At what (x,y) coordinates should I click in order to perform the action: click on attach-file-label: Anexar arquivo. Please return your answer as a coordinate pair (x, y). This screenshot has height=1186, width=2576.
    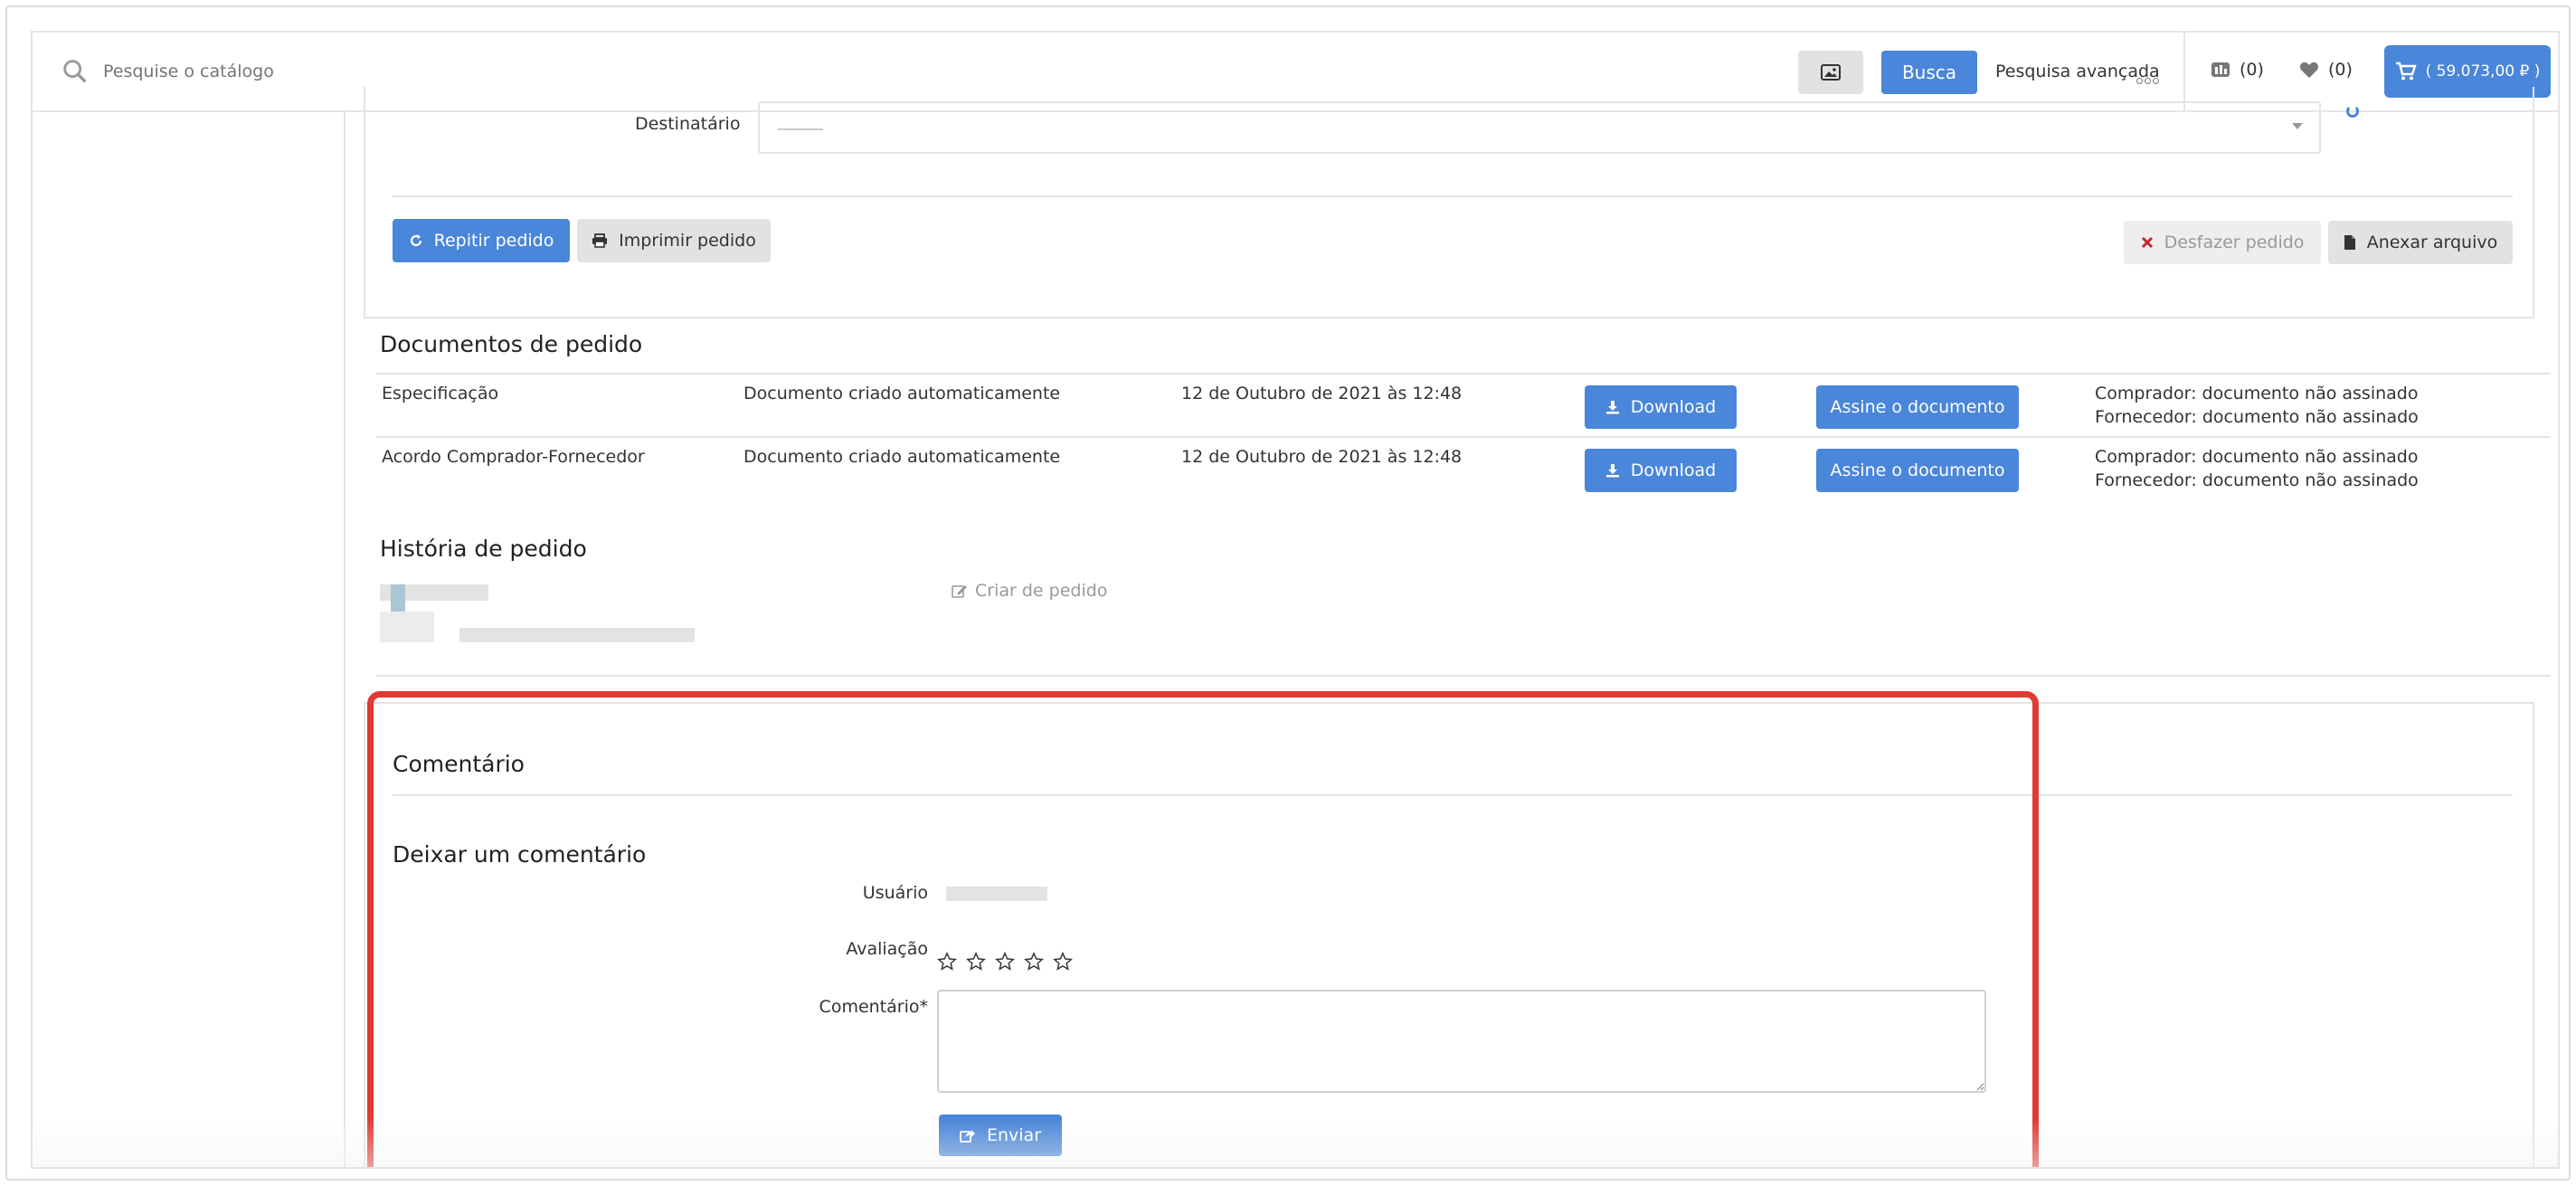
    Looking at the image, I should click on (2432, 242).